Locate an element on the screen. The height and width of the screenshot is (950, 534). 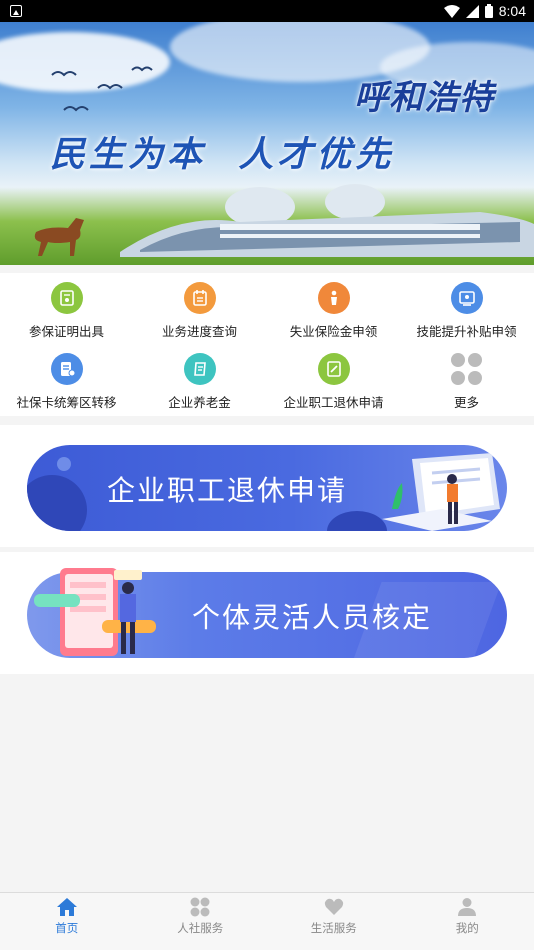
tab-profile: 我的 is located at coordinates (467, 921).